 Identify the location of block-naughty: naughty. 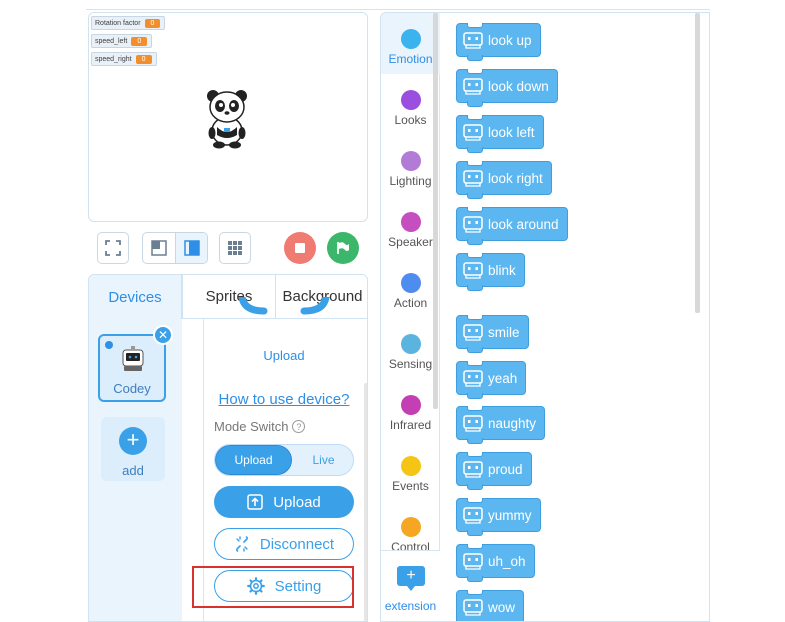
(501, 425).